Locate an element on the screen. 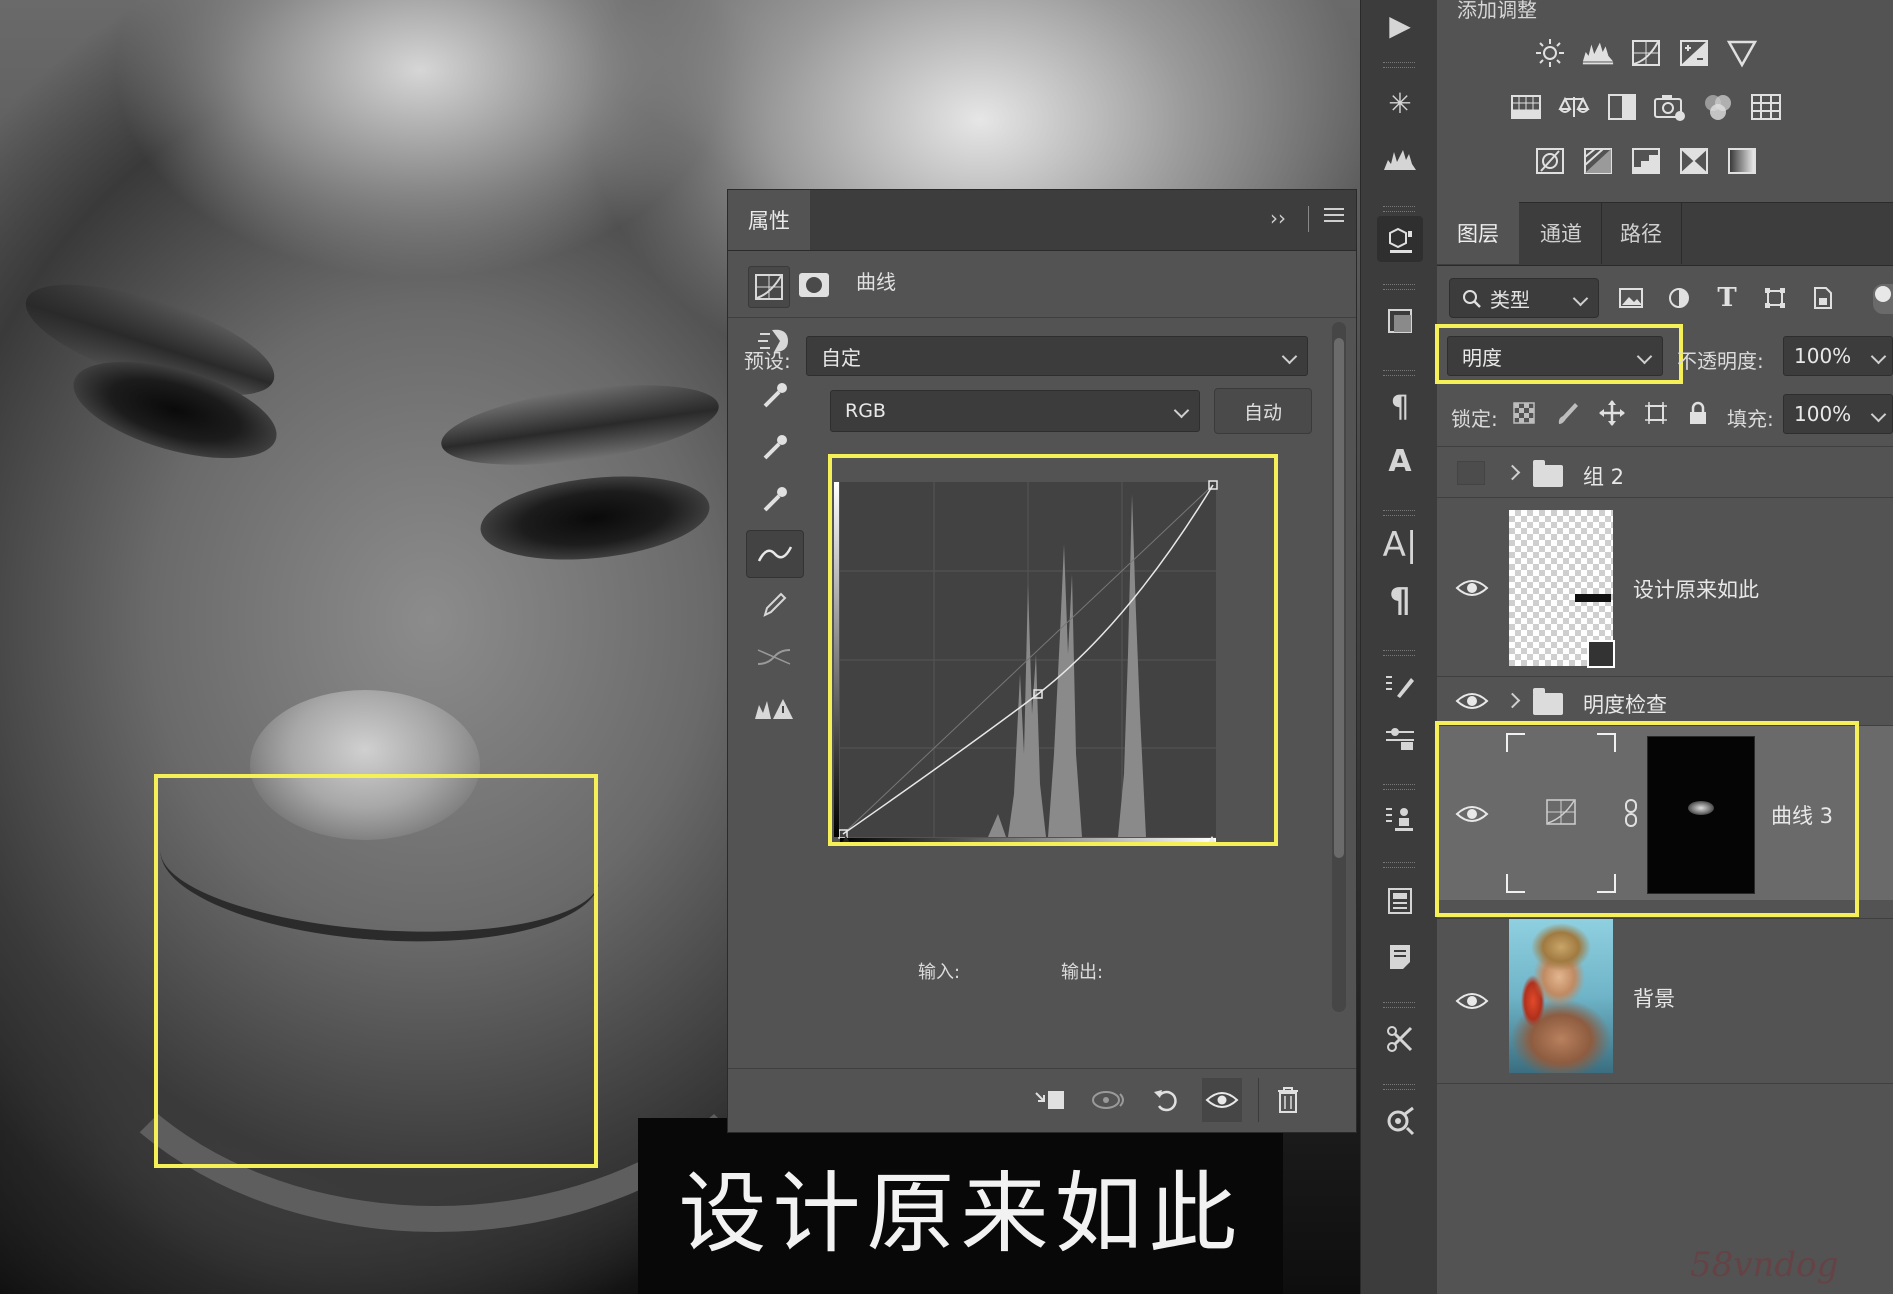  paragraph-styles-icon: ¶ is located at coordinates (1400, 407).